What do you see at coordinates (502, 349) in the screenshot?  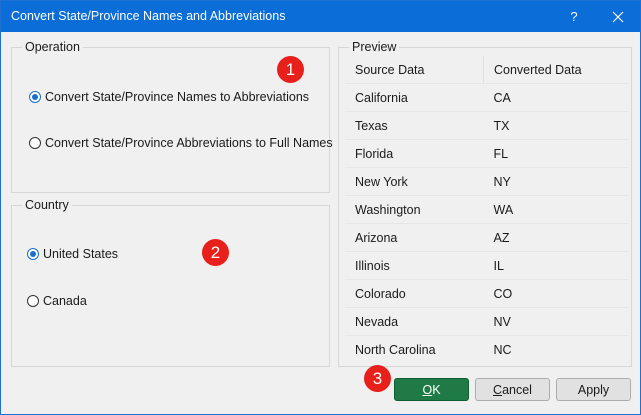 I see `converted-cell: NC` at bounding box center [502, 349].